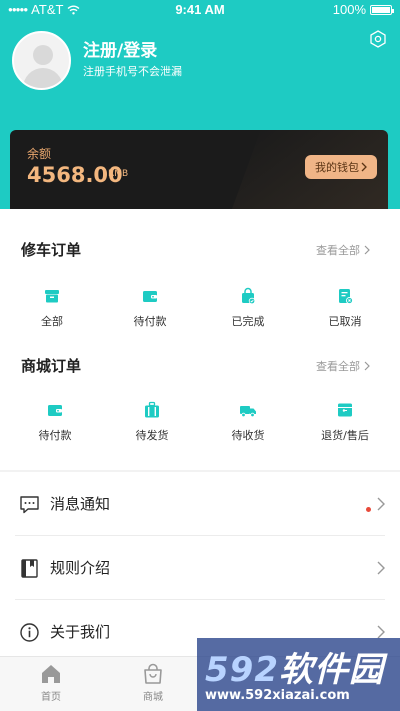 The image size is (400, 711). I want to click on repair-order-cancelled: 已取消, so click(345, 308).